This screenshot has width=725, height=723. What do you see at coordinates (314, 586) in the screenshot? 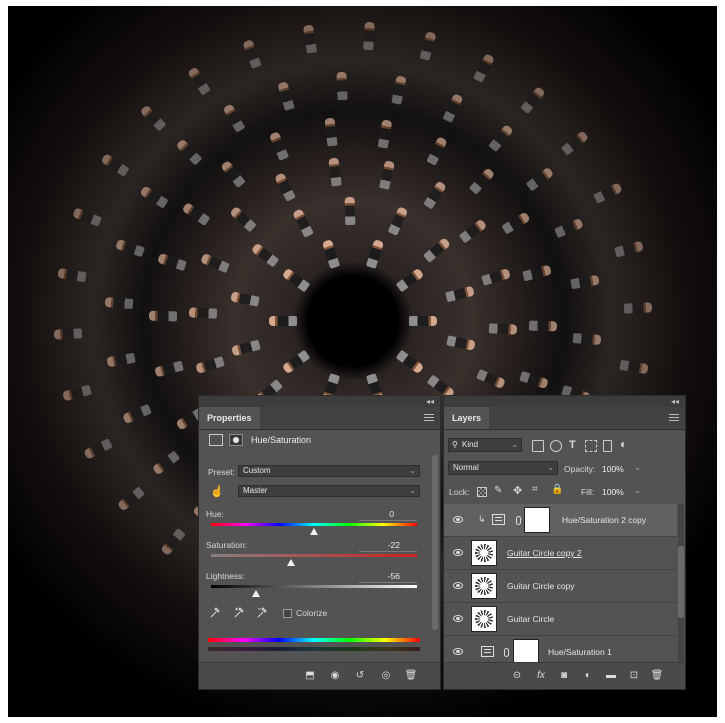
I see `lightness-slider-track` at bounding box center [314, 586].